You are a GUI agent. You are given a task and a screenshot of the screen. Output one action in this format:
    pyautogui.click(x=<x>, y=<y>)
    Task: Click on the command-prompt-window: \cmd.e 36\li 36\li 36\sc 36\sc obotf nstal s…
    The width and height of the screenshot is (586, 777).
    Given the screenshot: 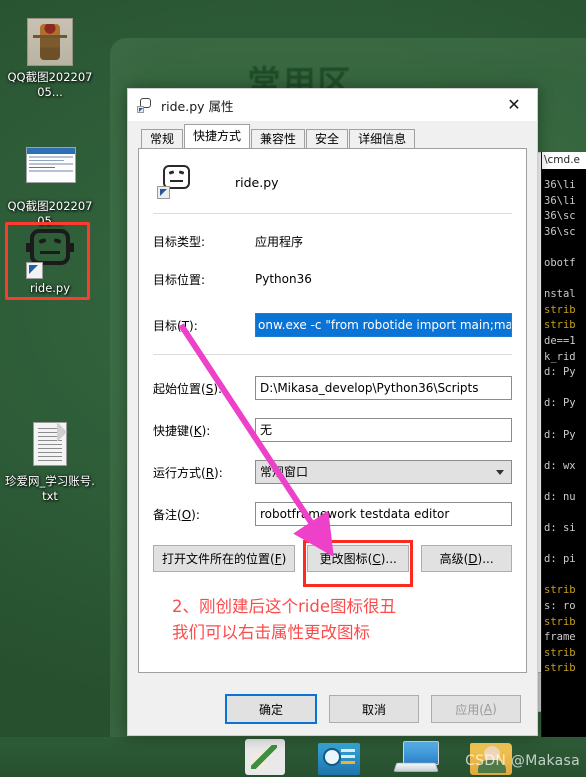 What is the action you would take?
    pyautogui.click(x=563, y=450)
    